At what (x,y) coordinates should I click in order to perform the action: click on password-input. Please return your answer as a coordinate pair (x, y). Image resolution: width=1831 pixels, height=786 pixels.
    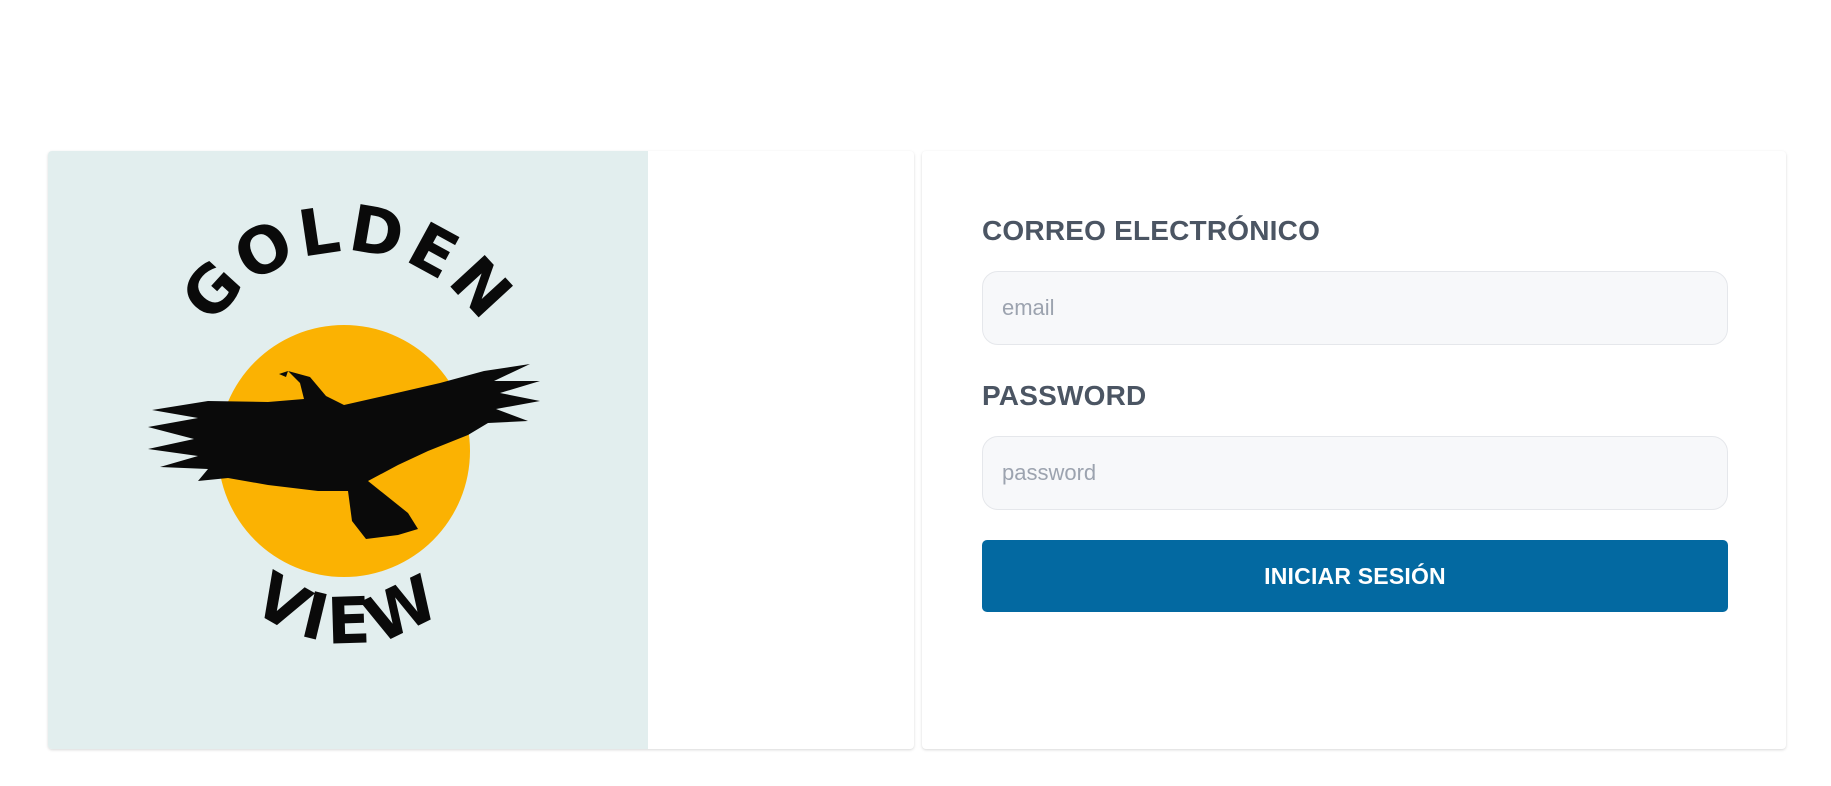
    Looking at the image, I should click on (1355, 473).